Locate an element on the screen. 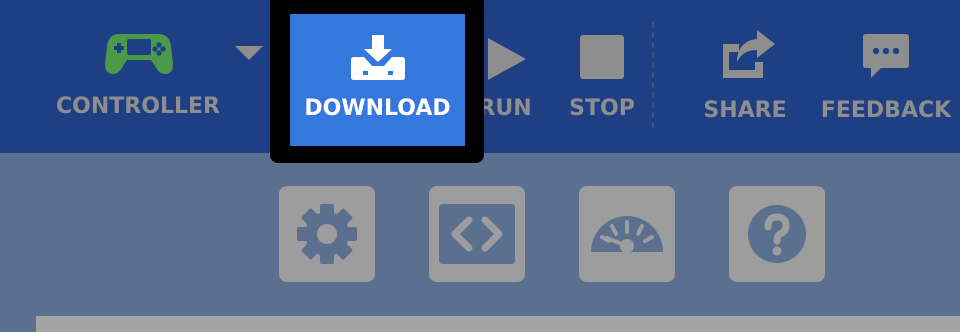  gamepad-icon is located at coordinates (139, 54).